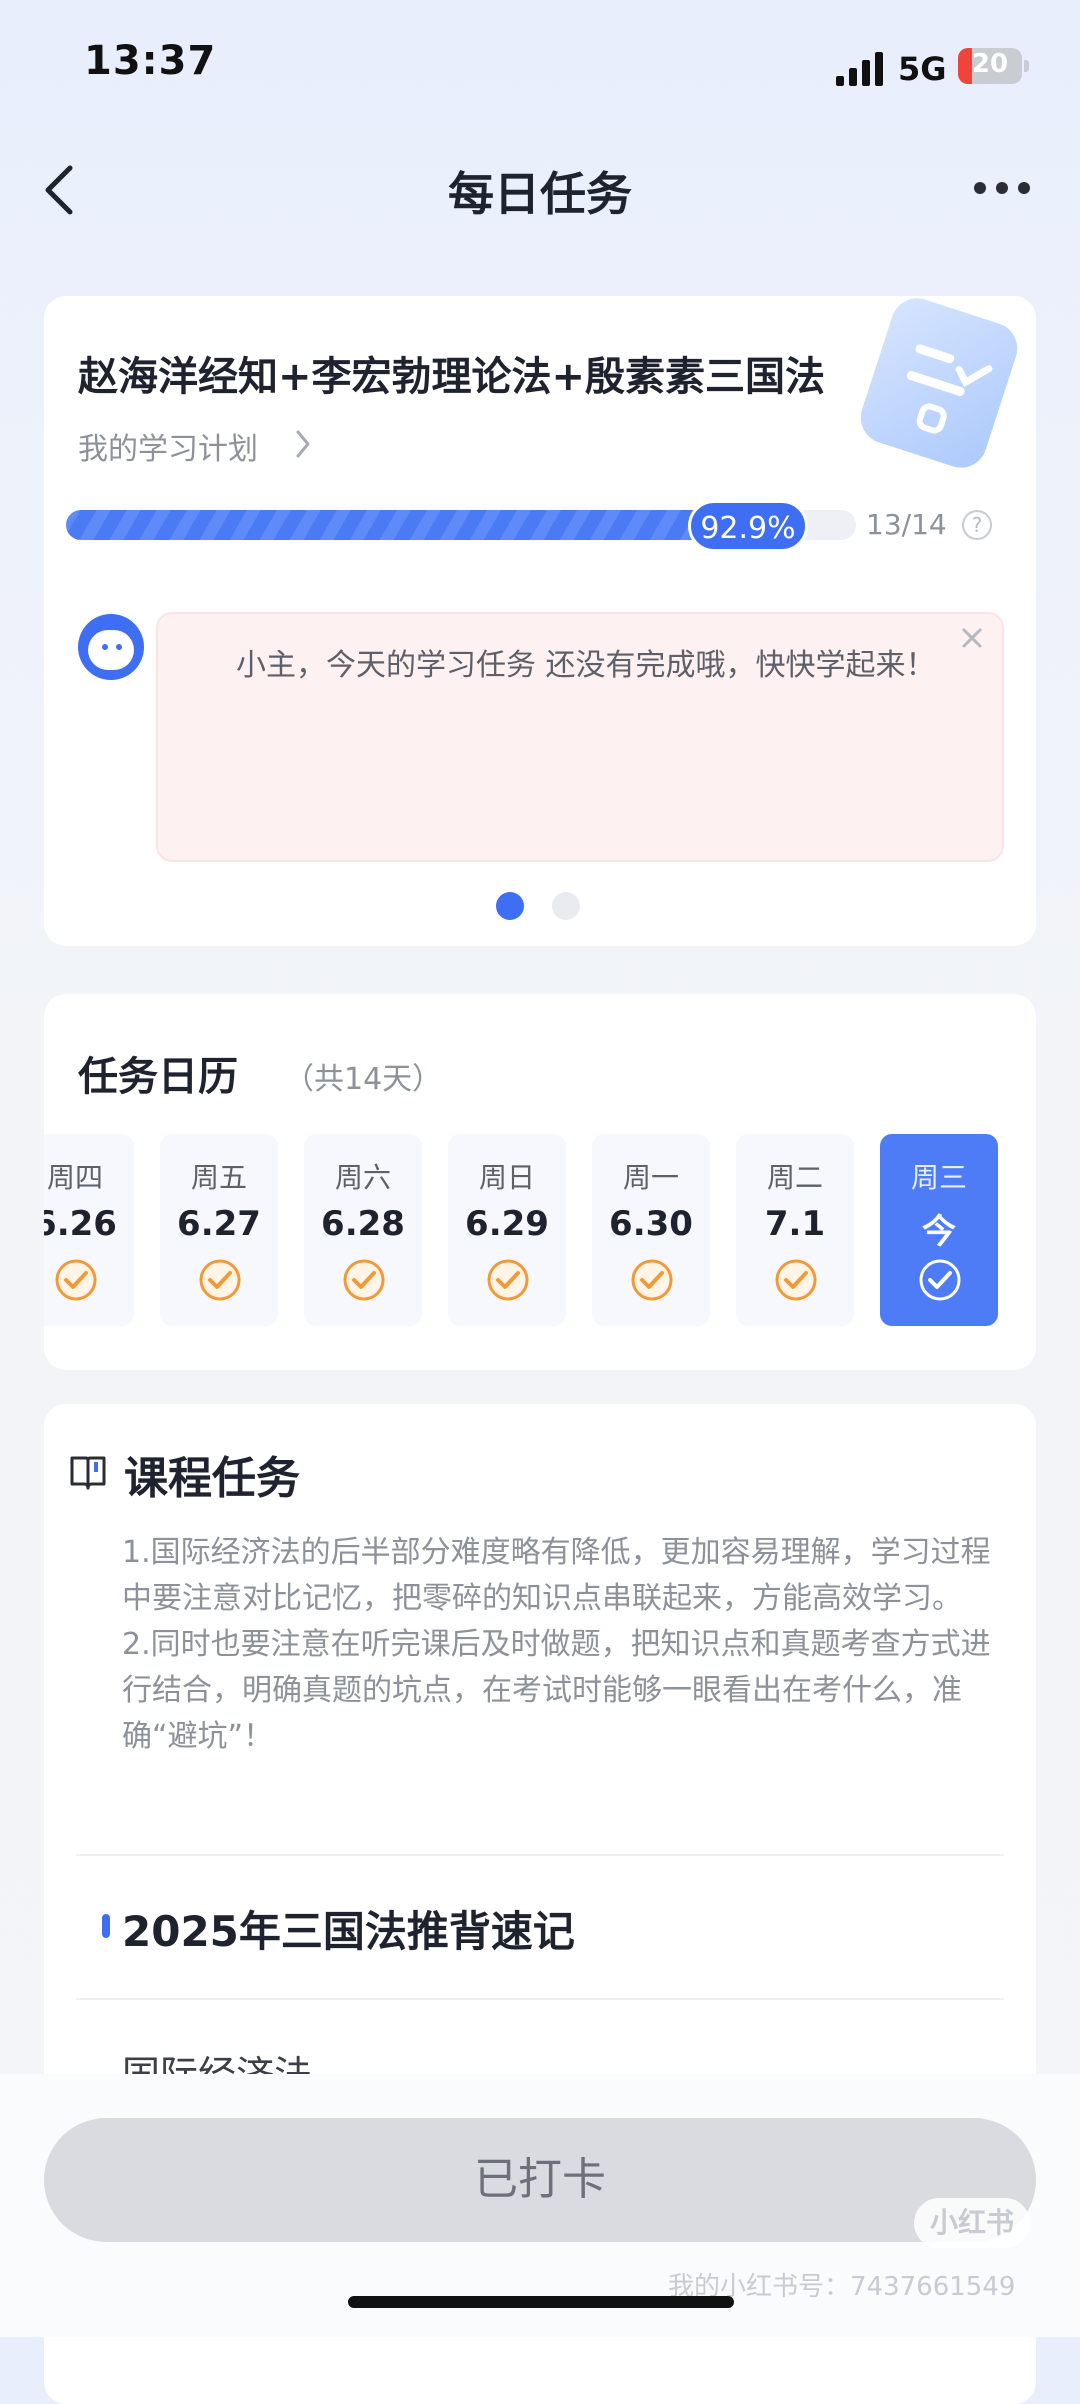 This screenshot has height=2404, width=1080. I want to click on help-icon: ?, so click(977, 525).